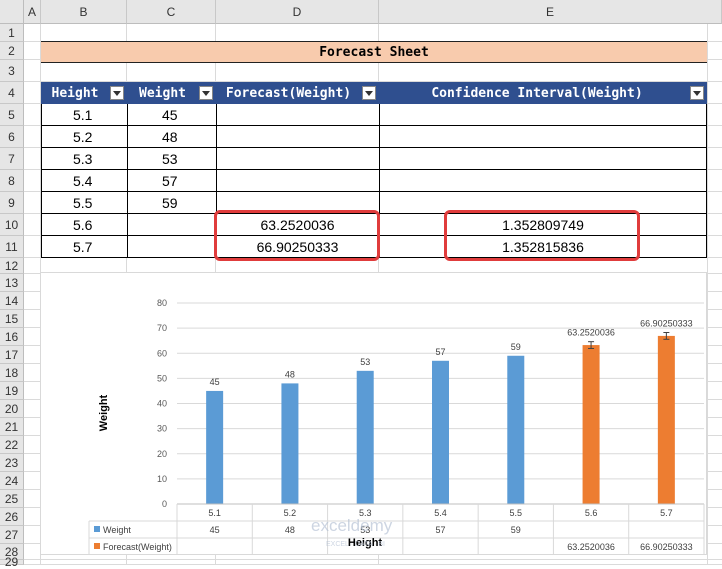 The width and height of the screenshot is (722, 569). I want to click on data-table-value: 66.90250333, so click(666, 547).